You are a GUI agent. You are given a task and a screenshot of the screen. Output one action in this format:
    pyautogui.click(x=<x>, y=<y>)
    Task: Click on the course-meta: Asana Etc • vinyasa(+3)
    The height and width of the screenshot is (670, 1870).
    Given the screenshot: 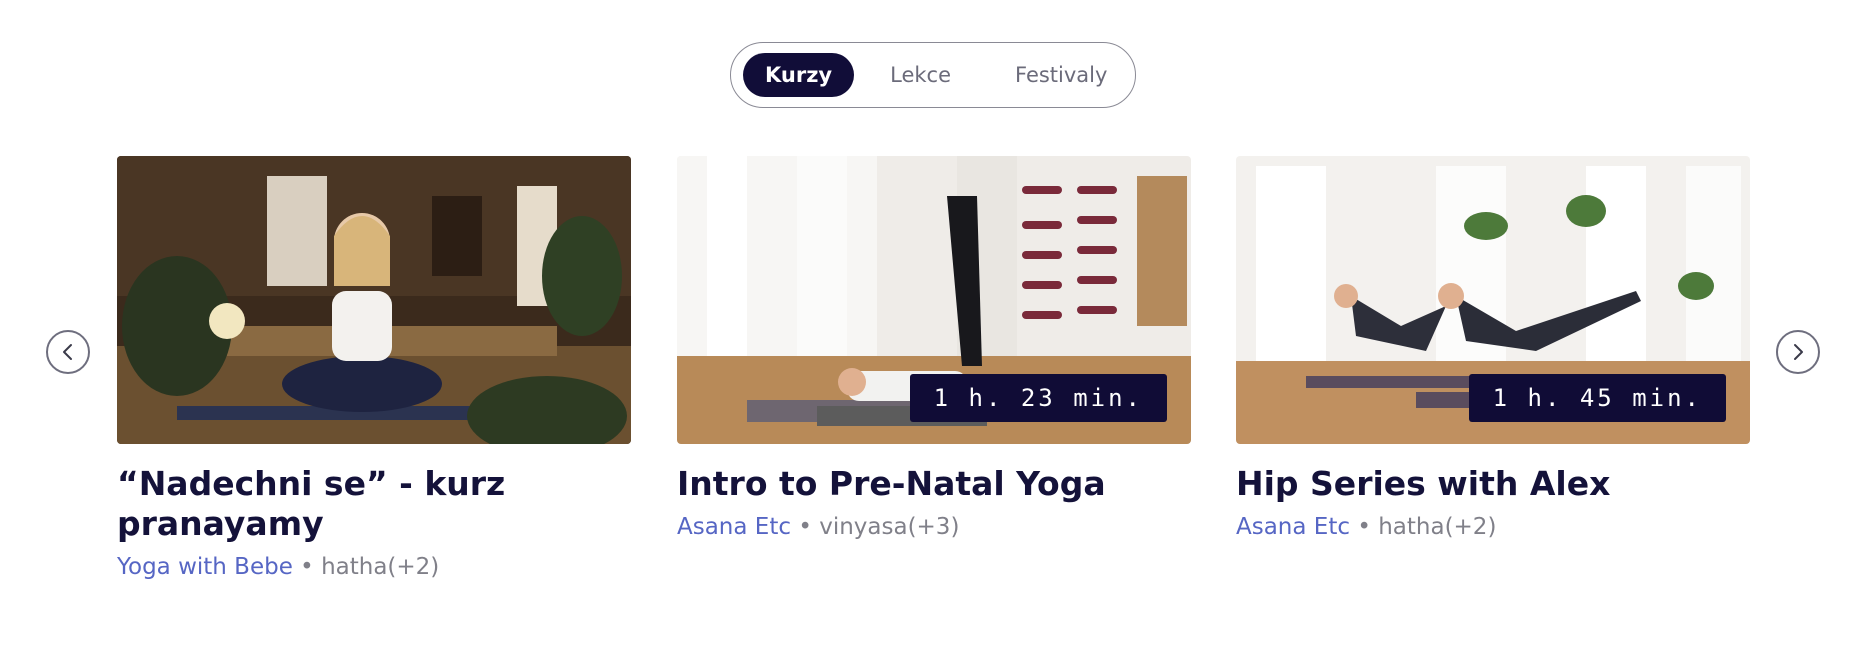 What is the action you would take?
    pyautogui.click(x=934, y=527)
    